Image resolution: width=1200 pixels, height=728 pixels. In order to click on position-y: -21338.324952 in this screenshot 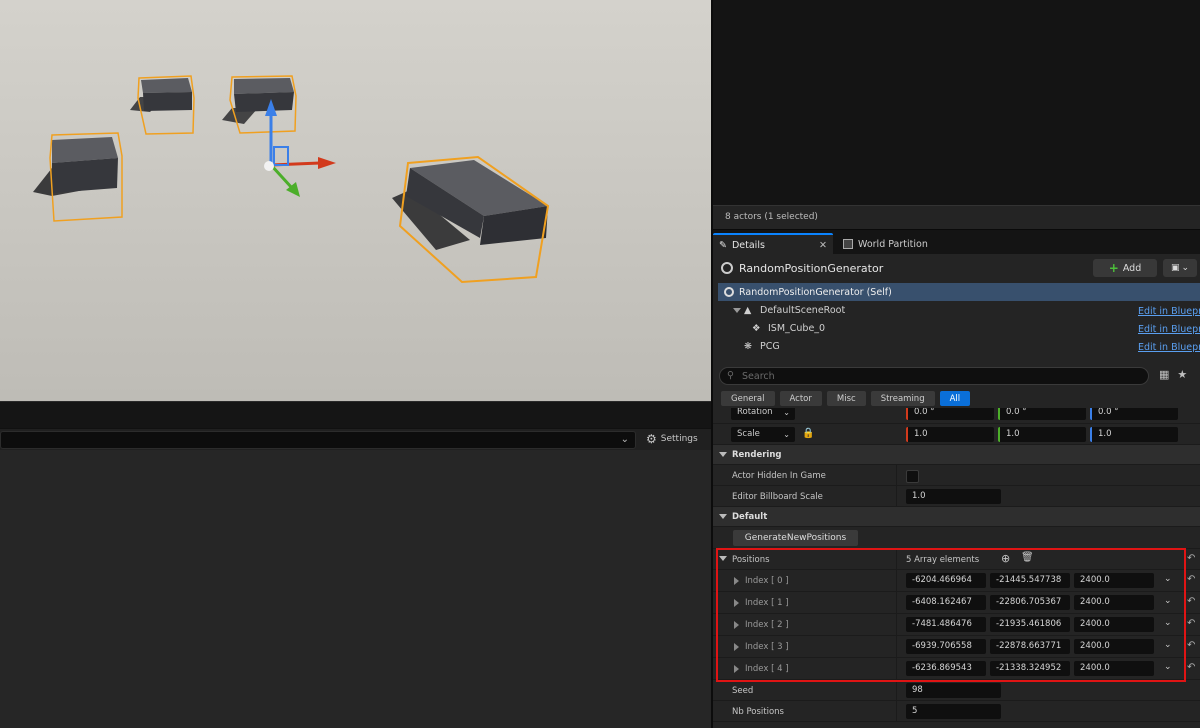, I will do `click(1030, 668)`.